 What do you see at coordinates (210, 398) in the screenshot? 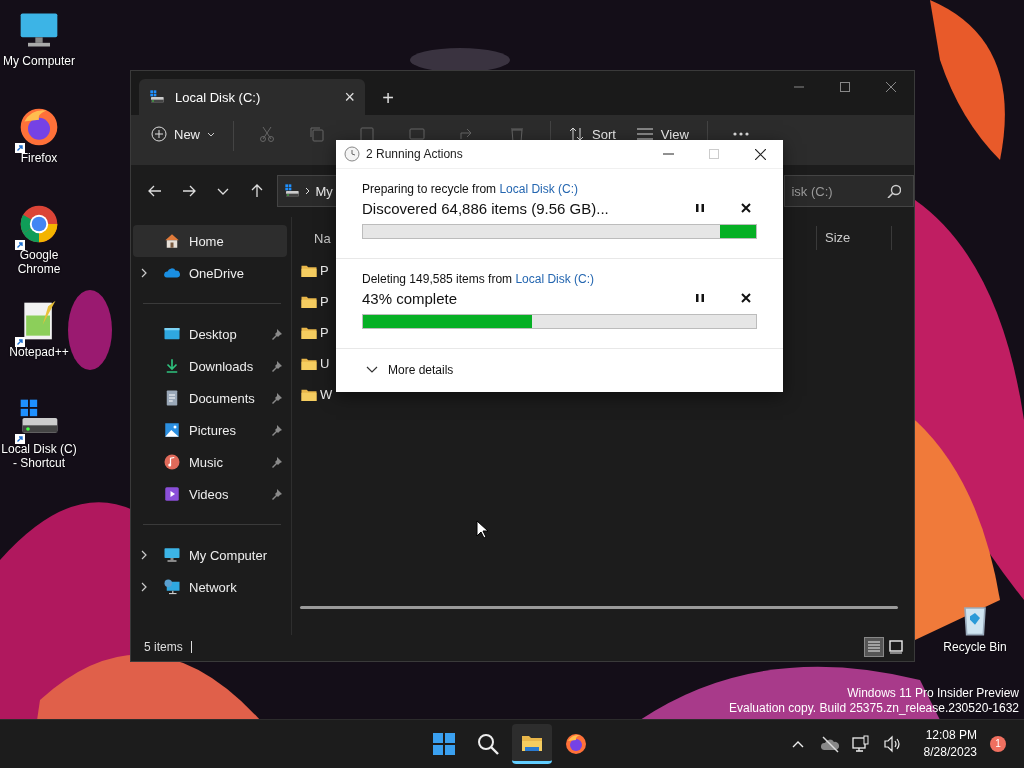
I see `sidebar-item: Documents` at bounding box center [210, 398].